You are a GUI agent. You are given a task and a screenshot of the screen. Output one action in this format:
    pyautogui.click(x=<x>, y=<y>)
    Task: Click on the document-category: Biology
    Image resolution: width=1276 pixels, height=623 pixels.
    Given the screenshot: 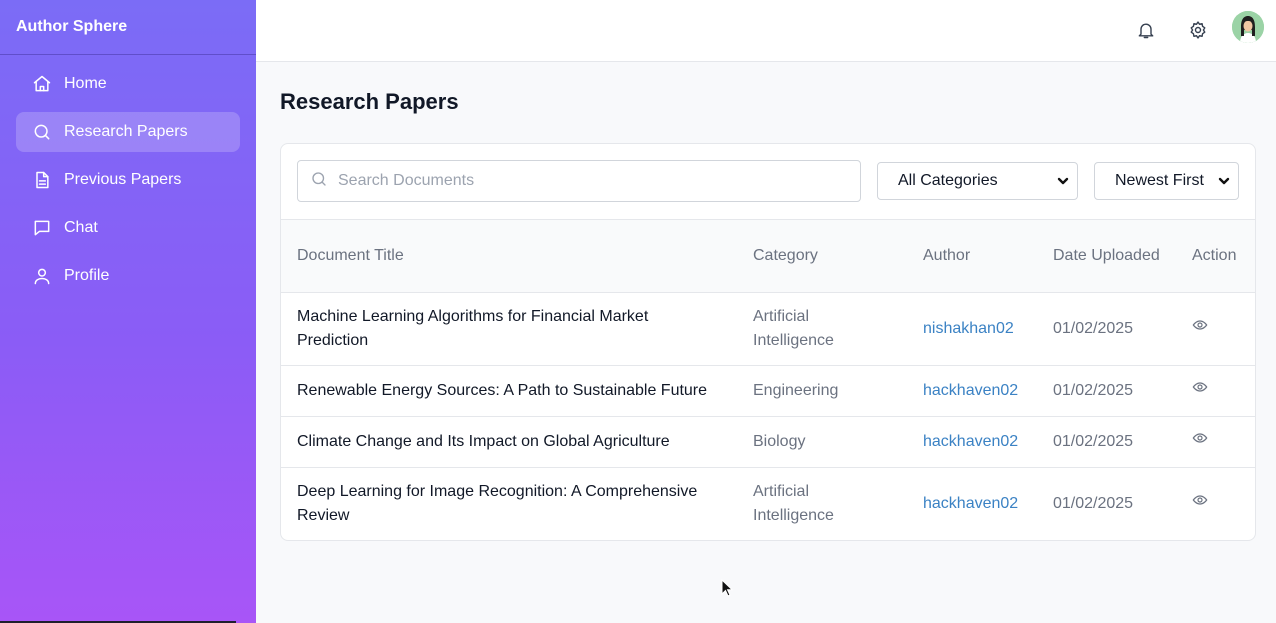 What is the action you would take?
    pyautogui.click(x=822, y=441)
    